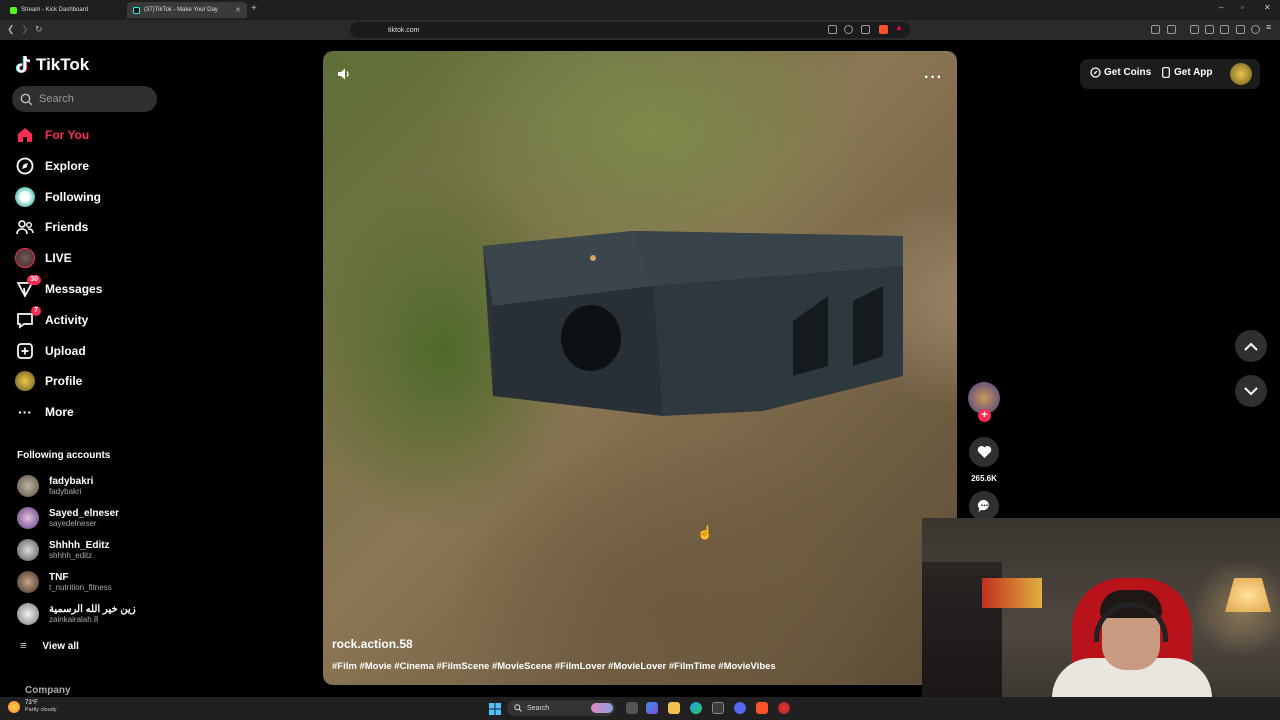 This screenshot has height=720, width=1280. Describe the element at coordinates (933, 78) in the screenshot. I see `video-more-options: ···` at that location.